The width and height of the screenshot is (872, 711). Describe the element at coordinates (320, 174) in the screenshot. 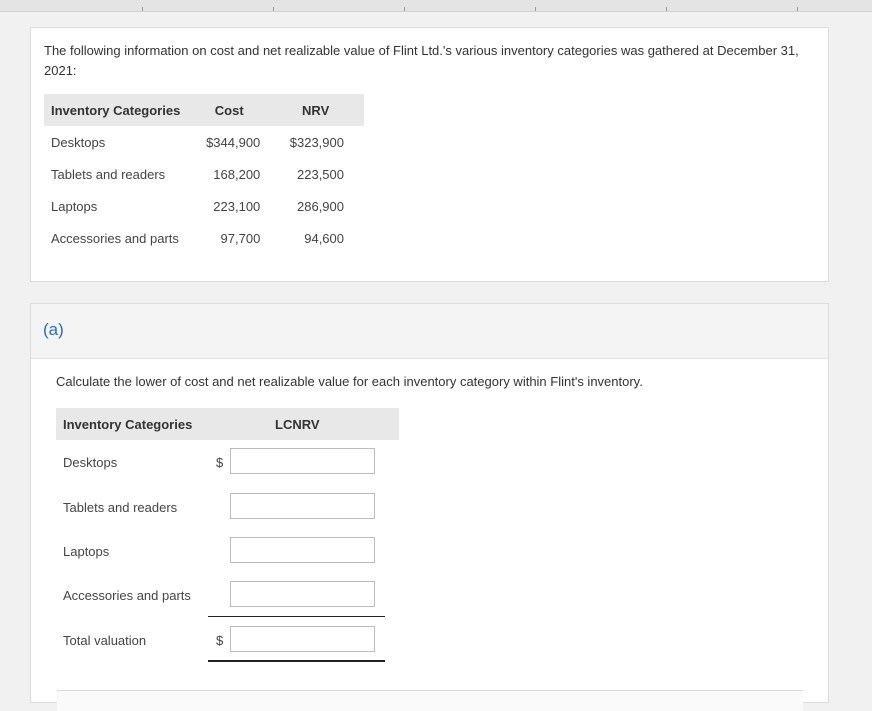

I see `row-nrv: 223,500` at that location.